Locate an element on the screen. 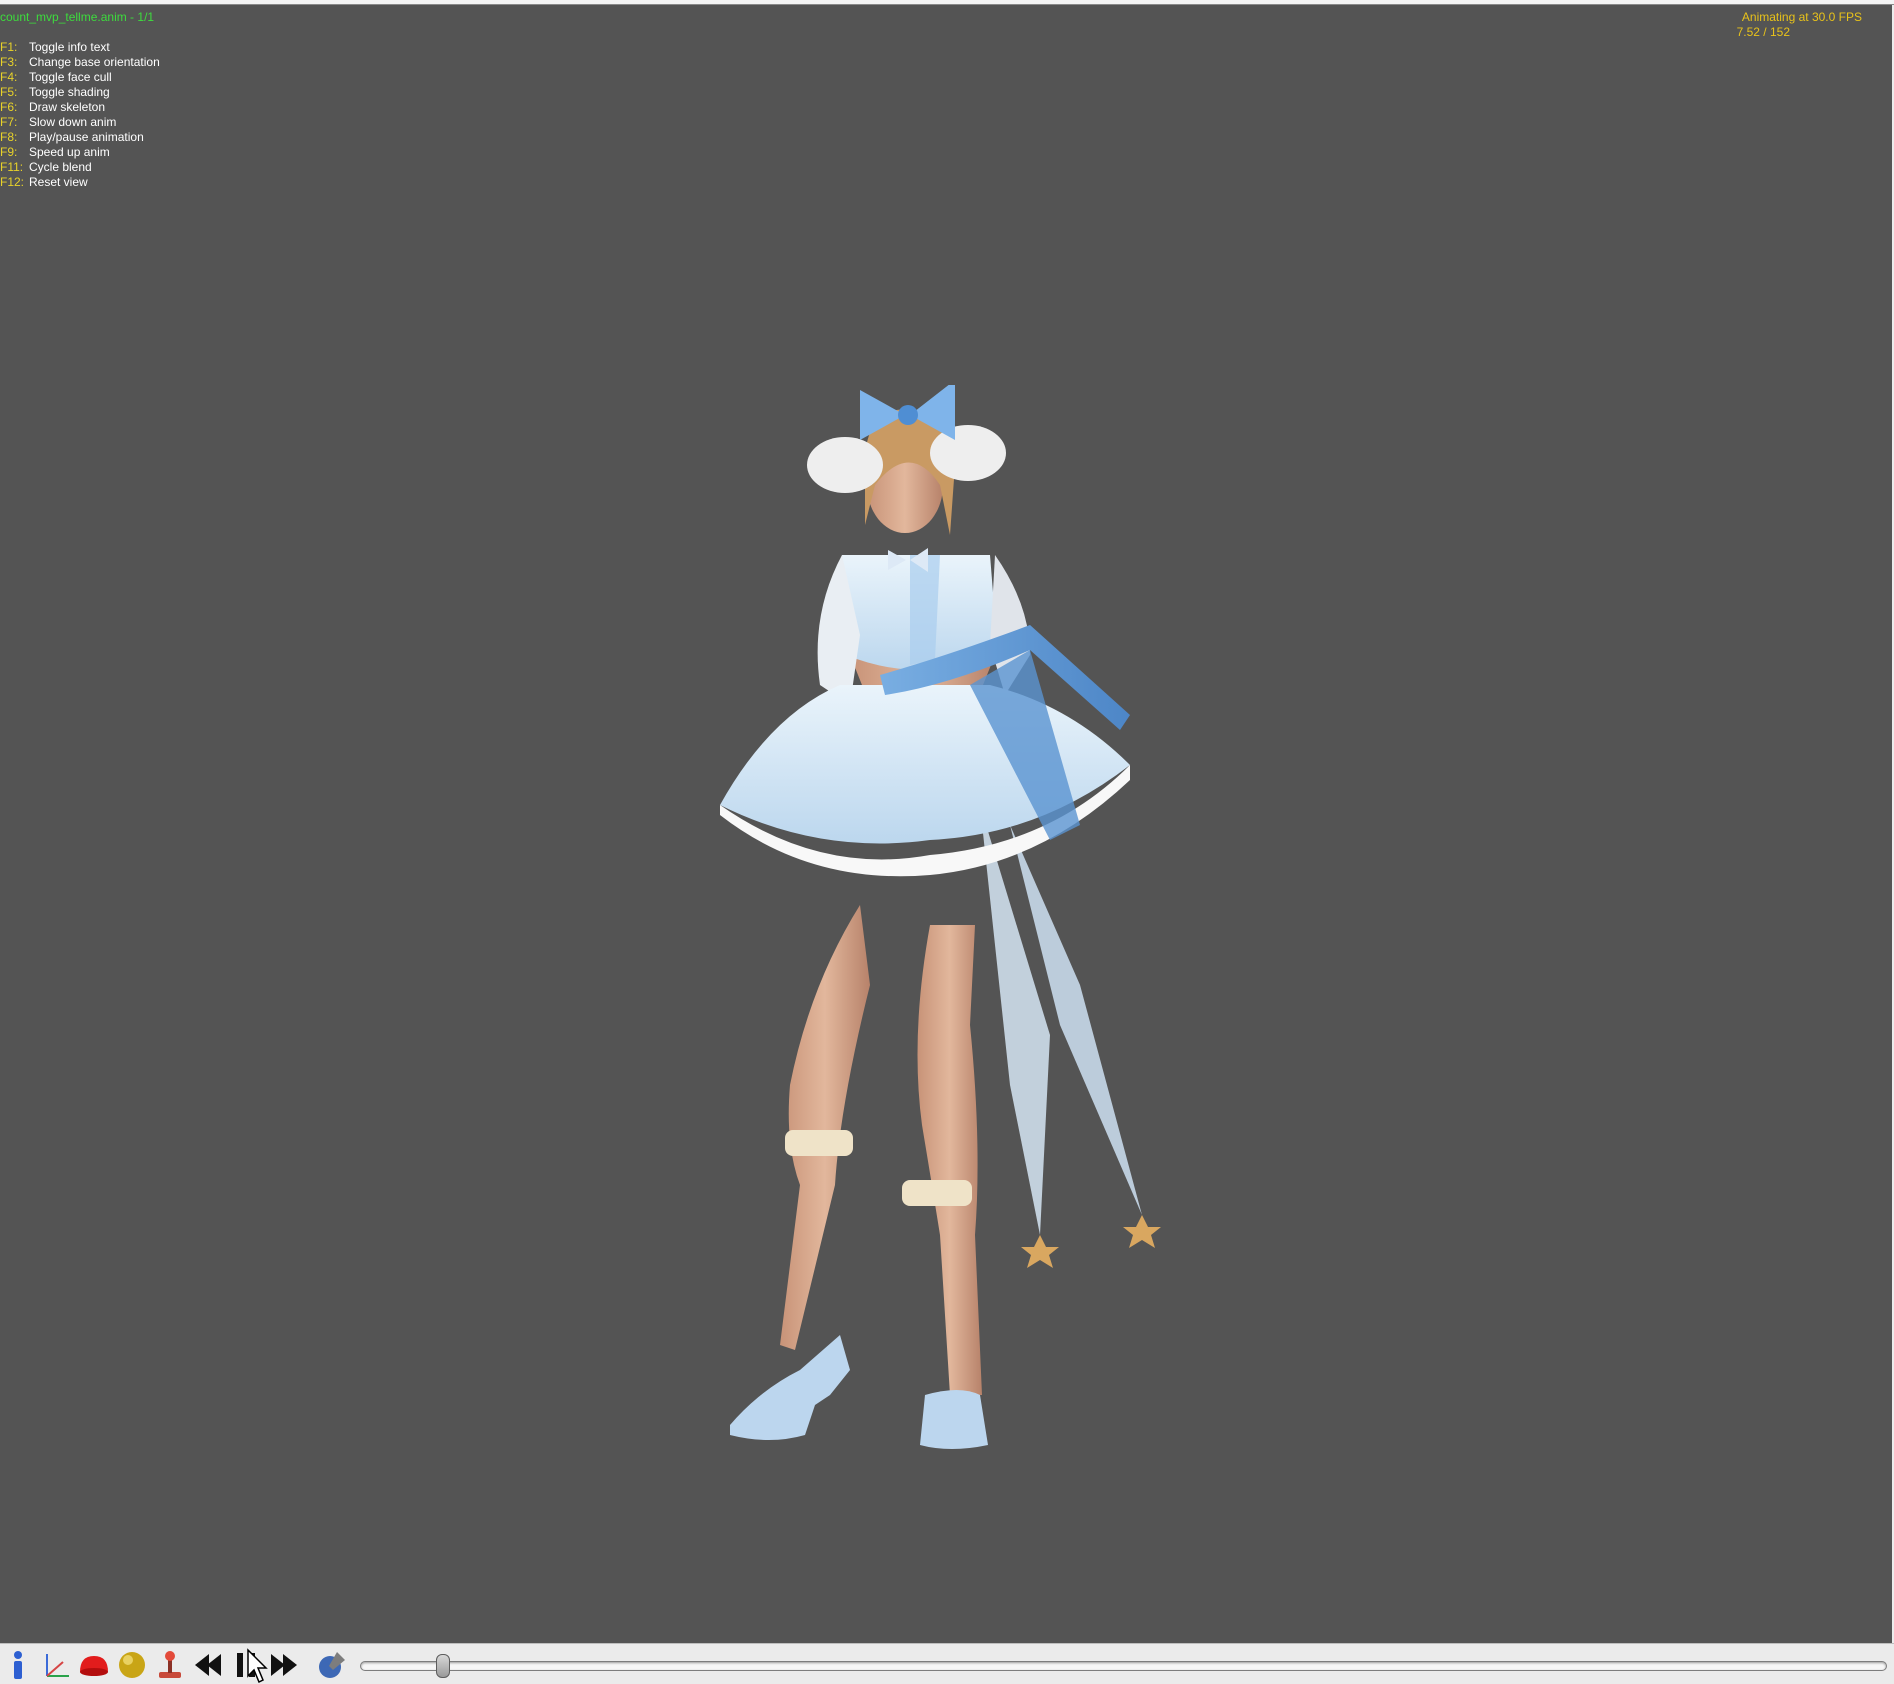  globe-icon is located at coordinates (332, 1665).